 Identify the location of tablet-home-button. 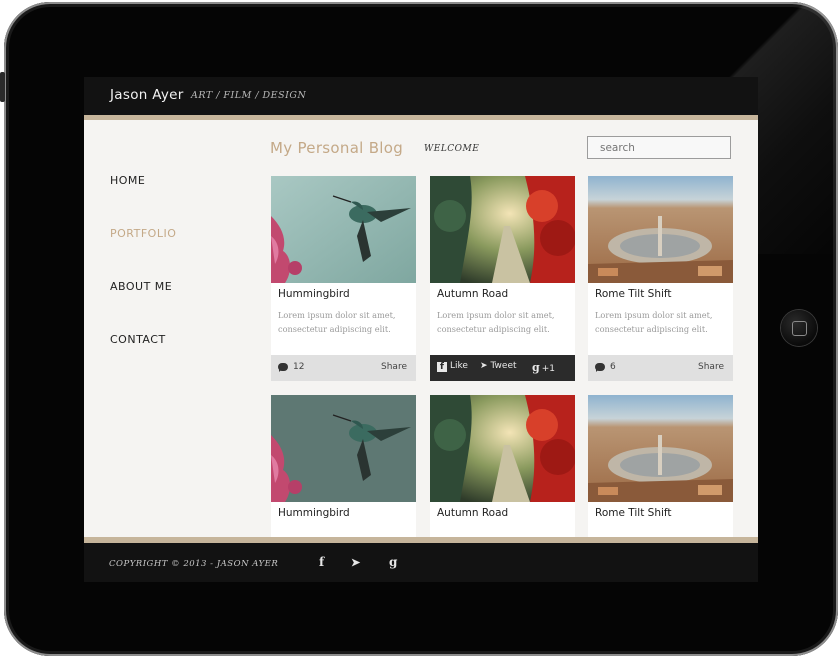
(799, 328).